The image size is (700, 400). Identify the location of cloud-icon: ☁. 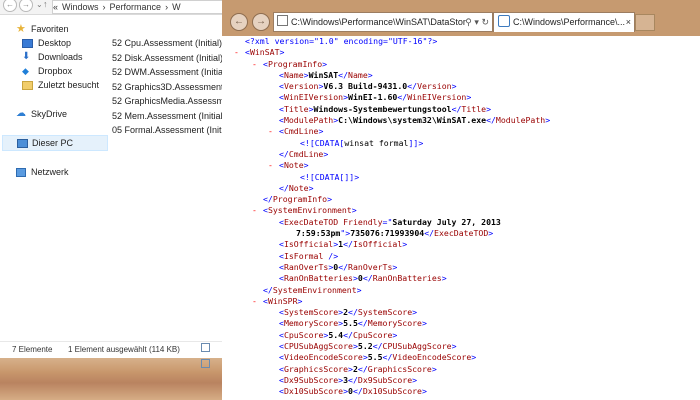
(21, 113).